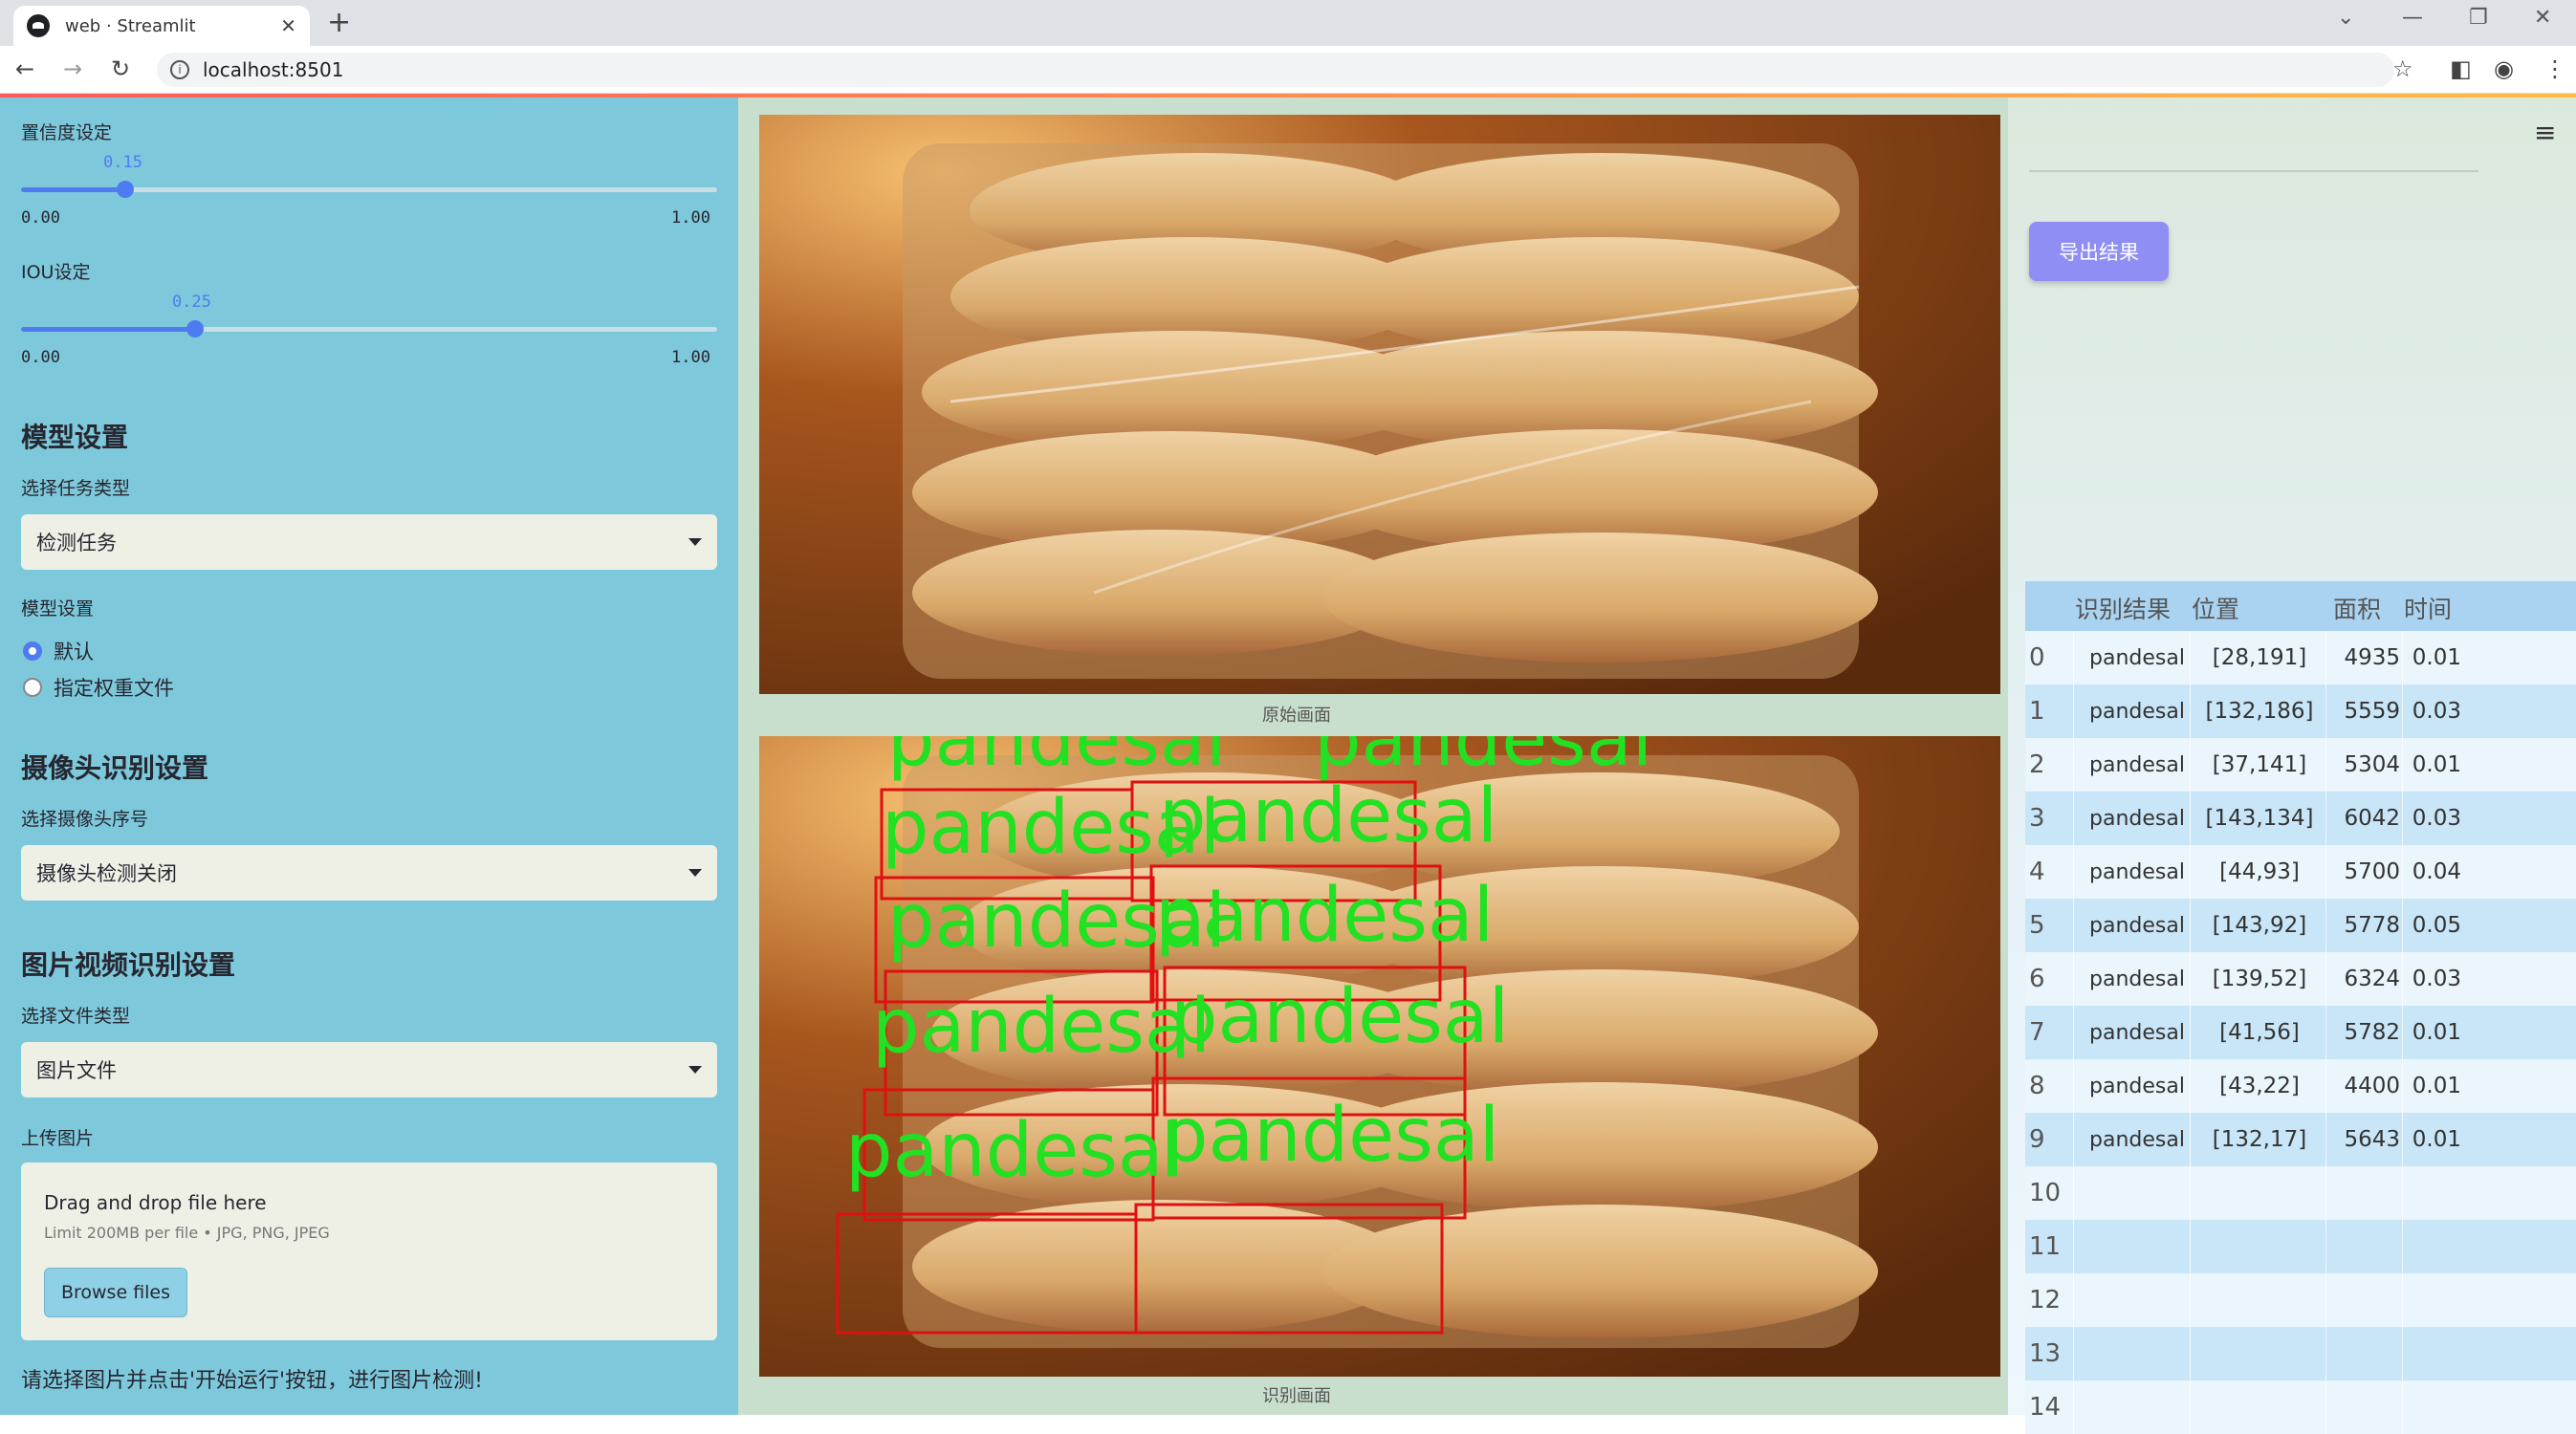 Image resolution: width=2576 pixels, height=1434 pixels. Describe the element at coordinates (2436, 711) in the screenshot. I see `table-cell: 0.03` at that location.